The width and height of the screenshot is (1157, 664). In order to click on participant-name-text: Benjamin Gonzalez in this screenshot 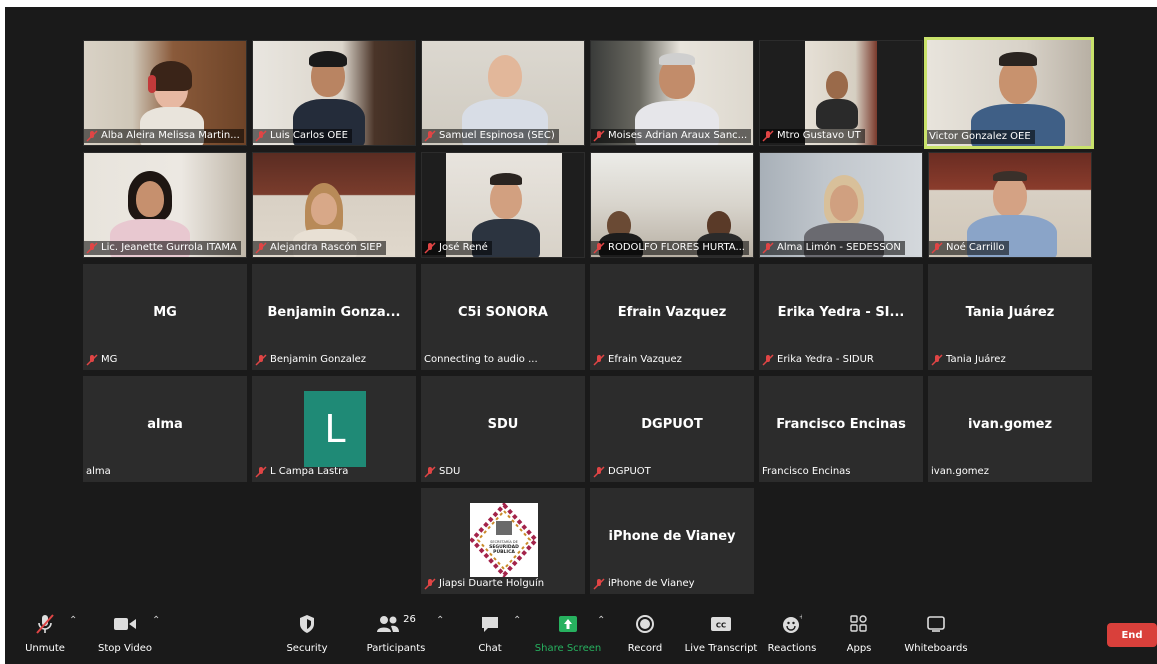, I will do `click(318, 359)`.